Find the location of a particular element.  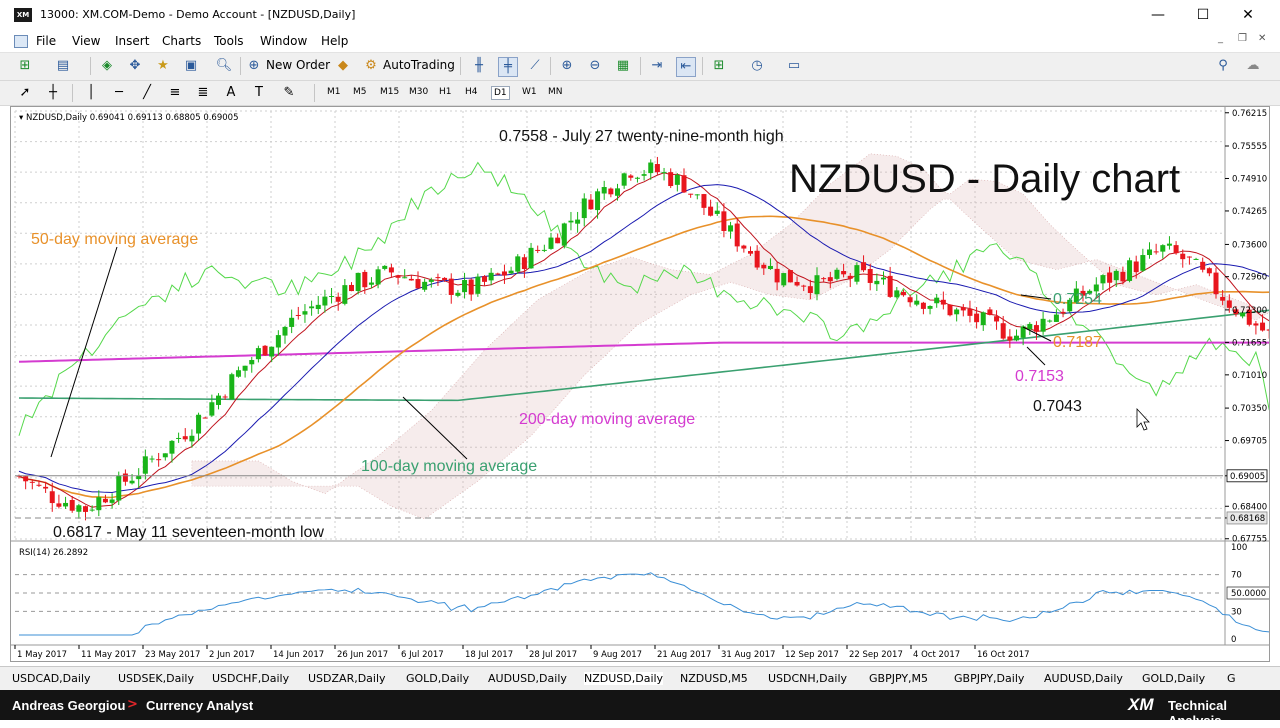

chart-tab: USDSEK,Daily is located at coordinates (156, 678).